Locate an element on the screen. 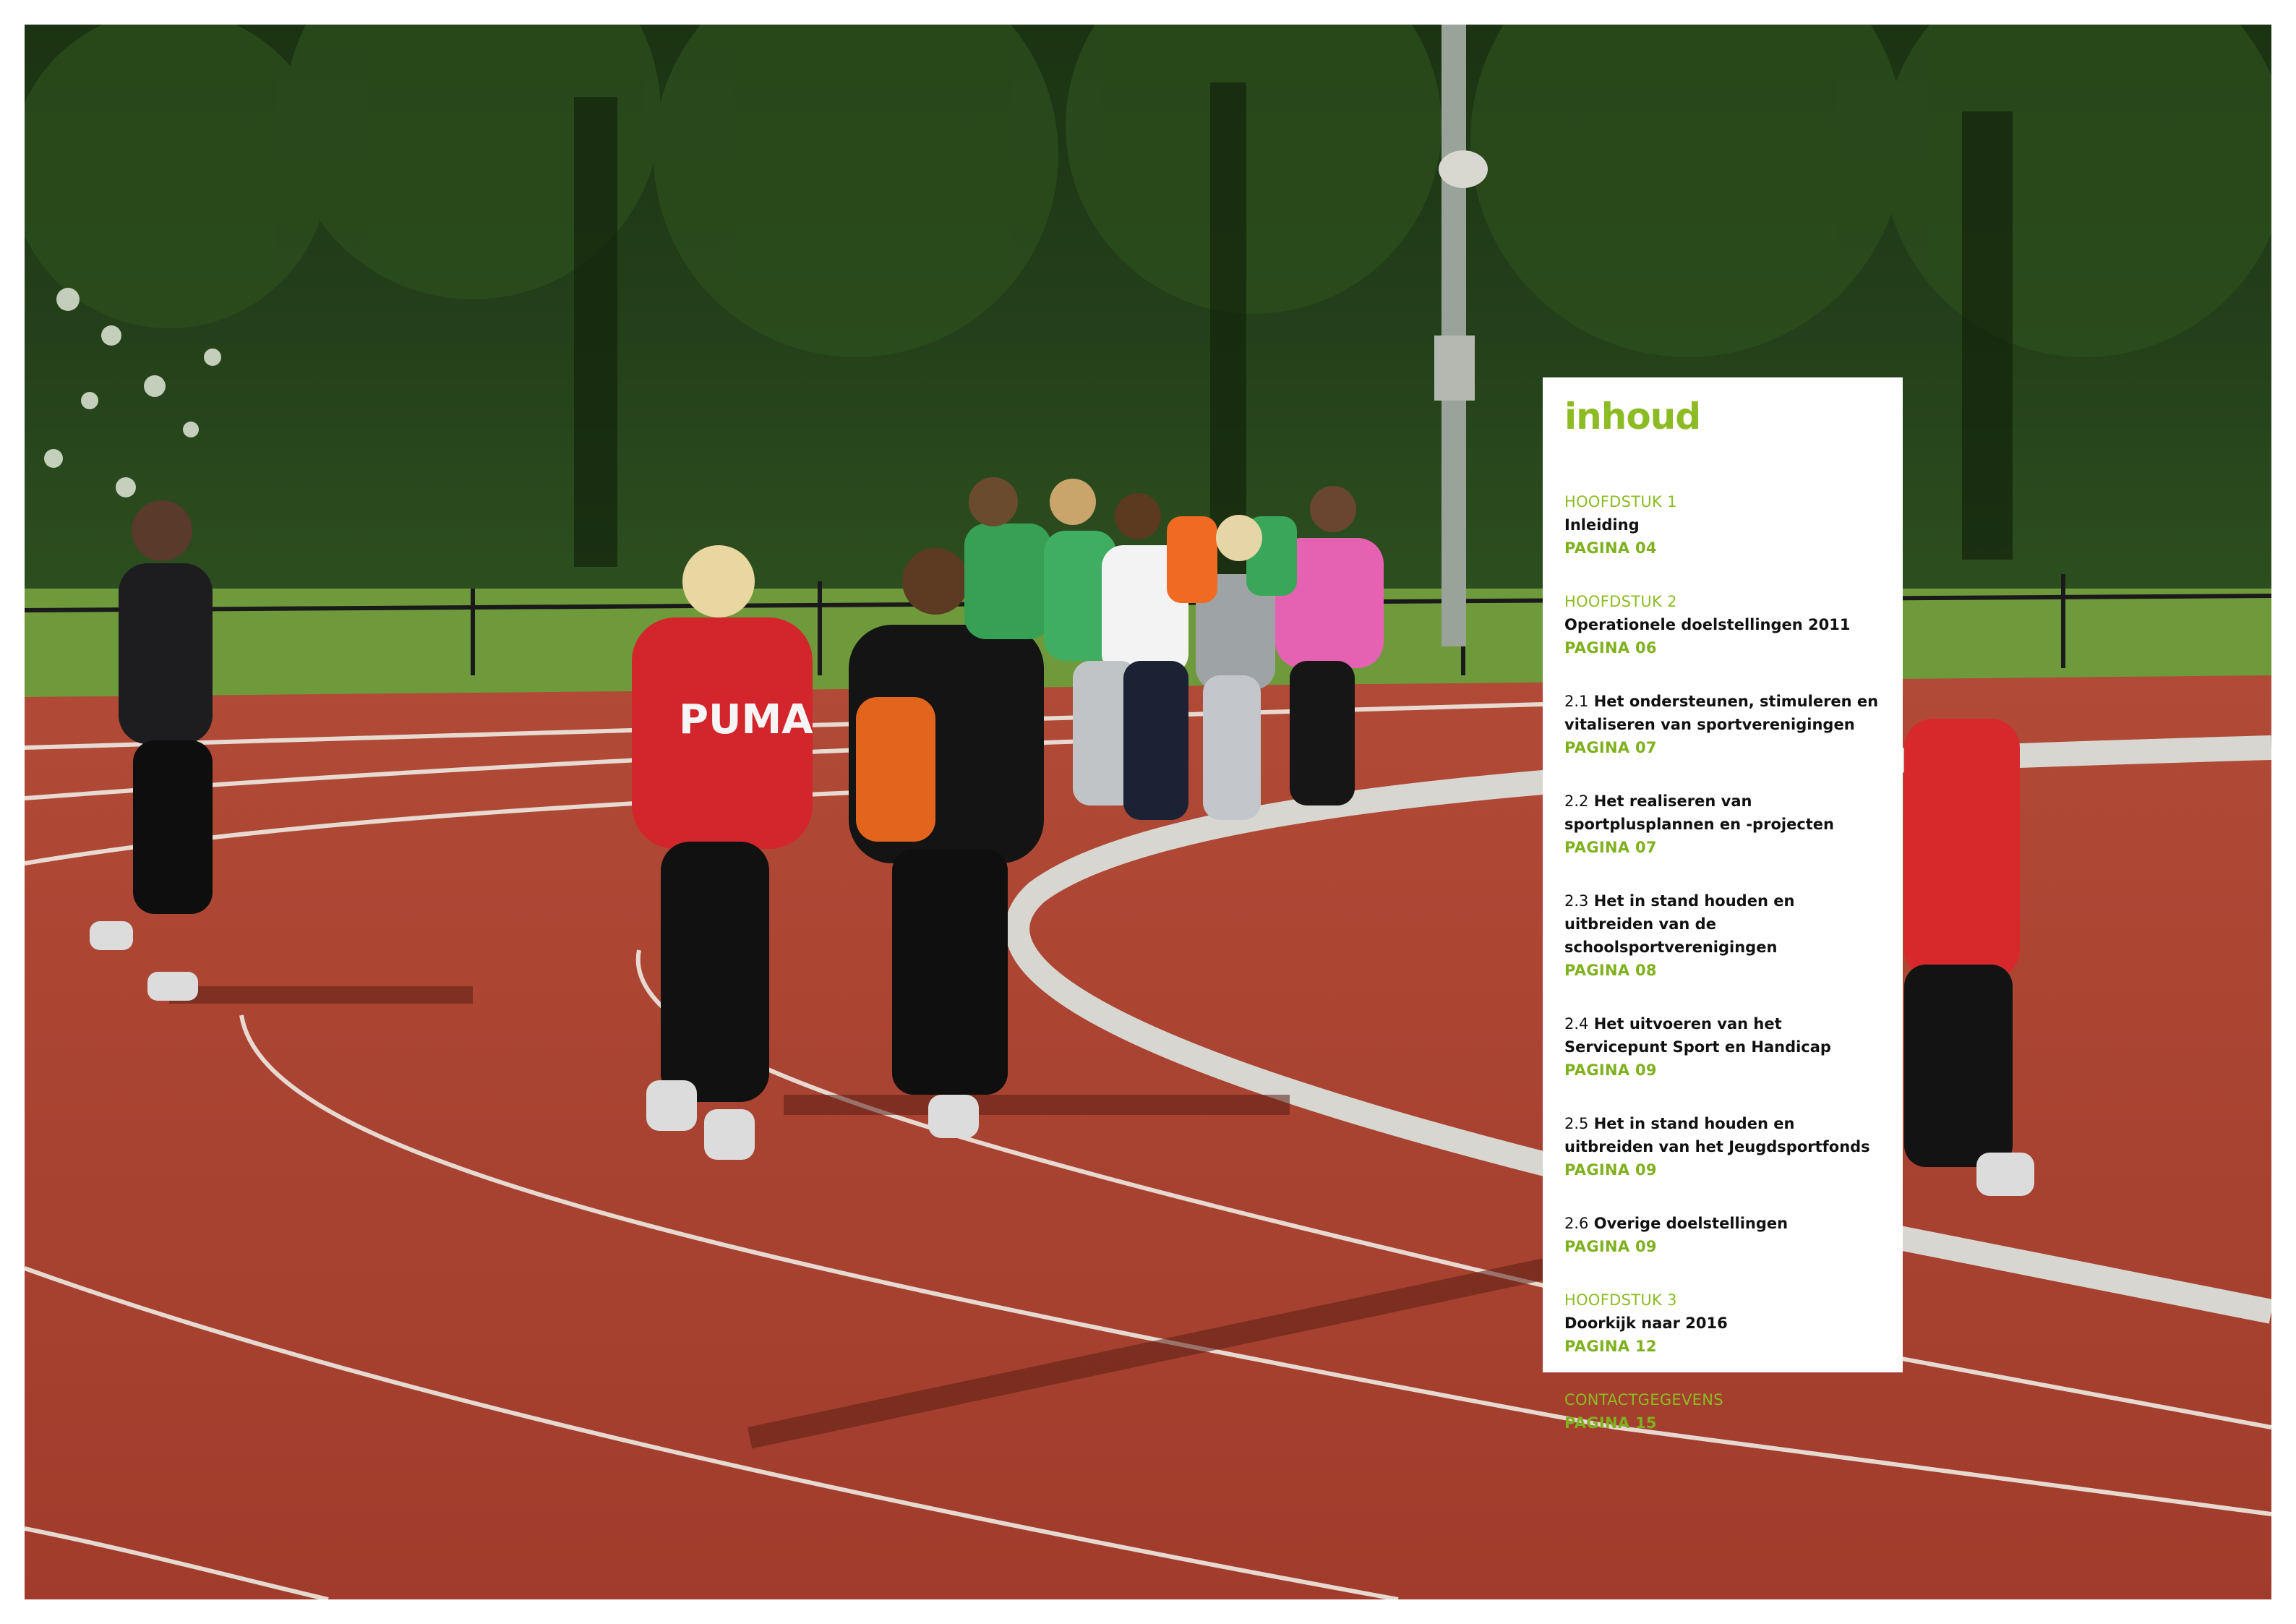 This screenshot has height=1624, width=2296. toc-page-number: PAGINA 15 is located at coordinates (1610, 1423).